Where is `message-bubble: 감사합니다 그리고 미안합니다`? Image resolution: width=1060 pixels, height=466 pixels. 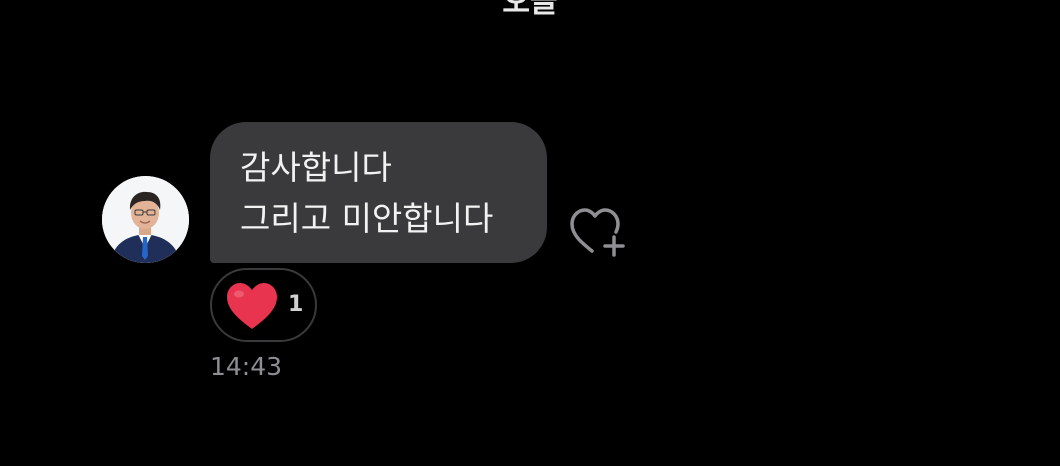
message-bubble: 감사합니다 그리고 미안합니다 is located at coordinates (378, 192).